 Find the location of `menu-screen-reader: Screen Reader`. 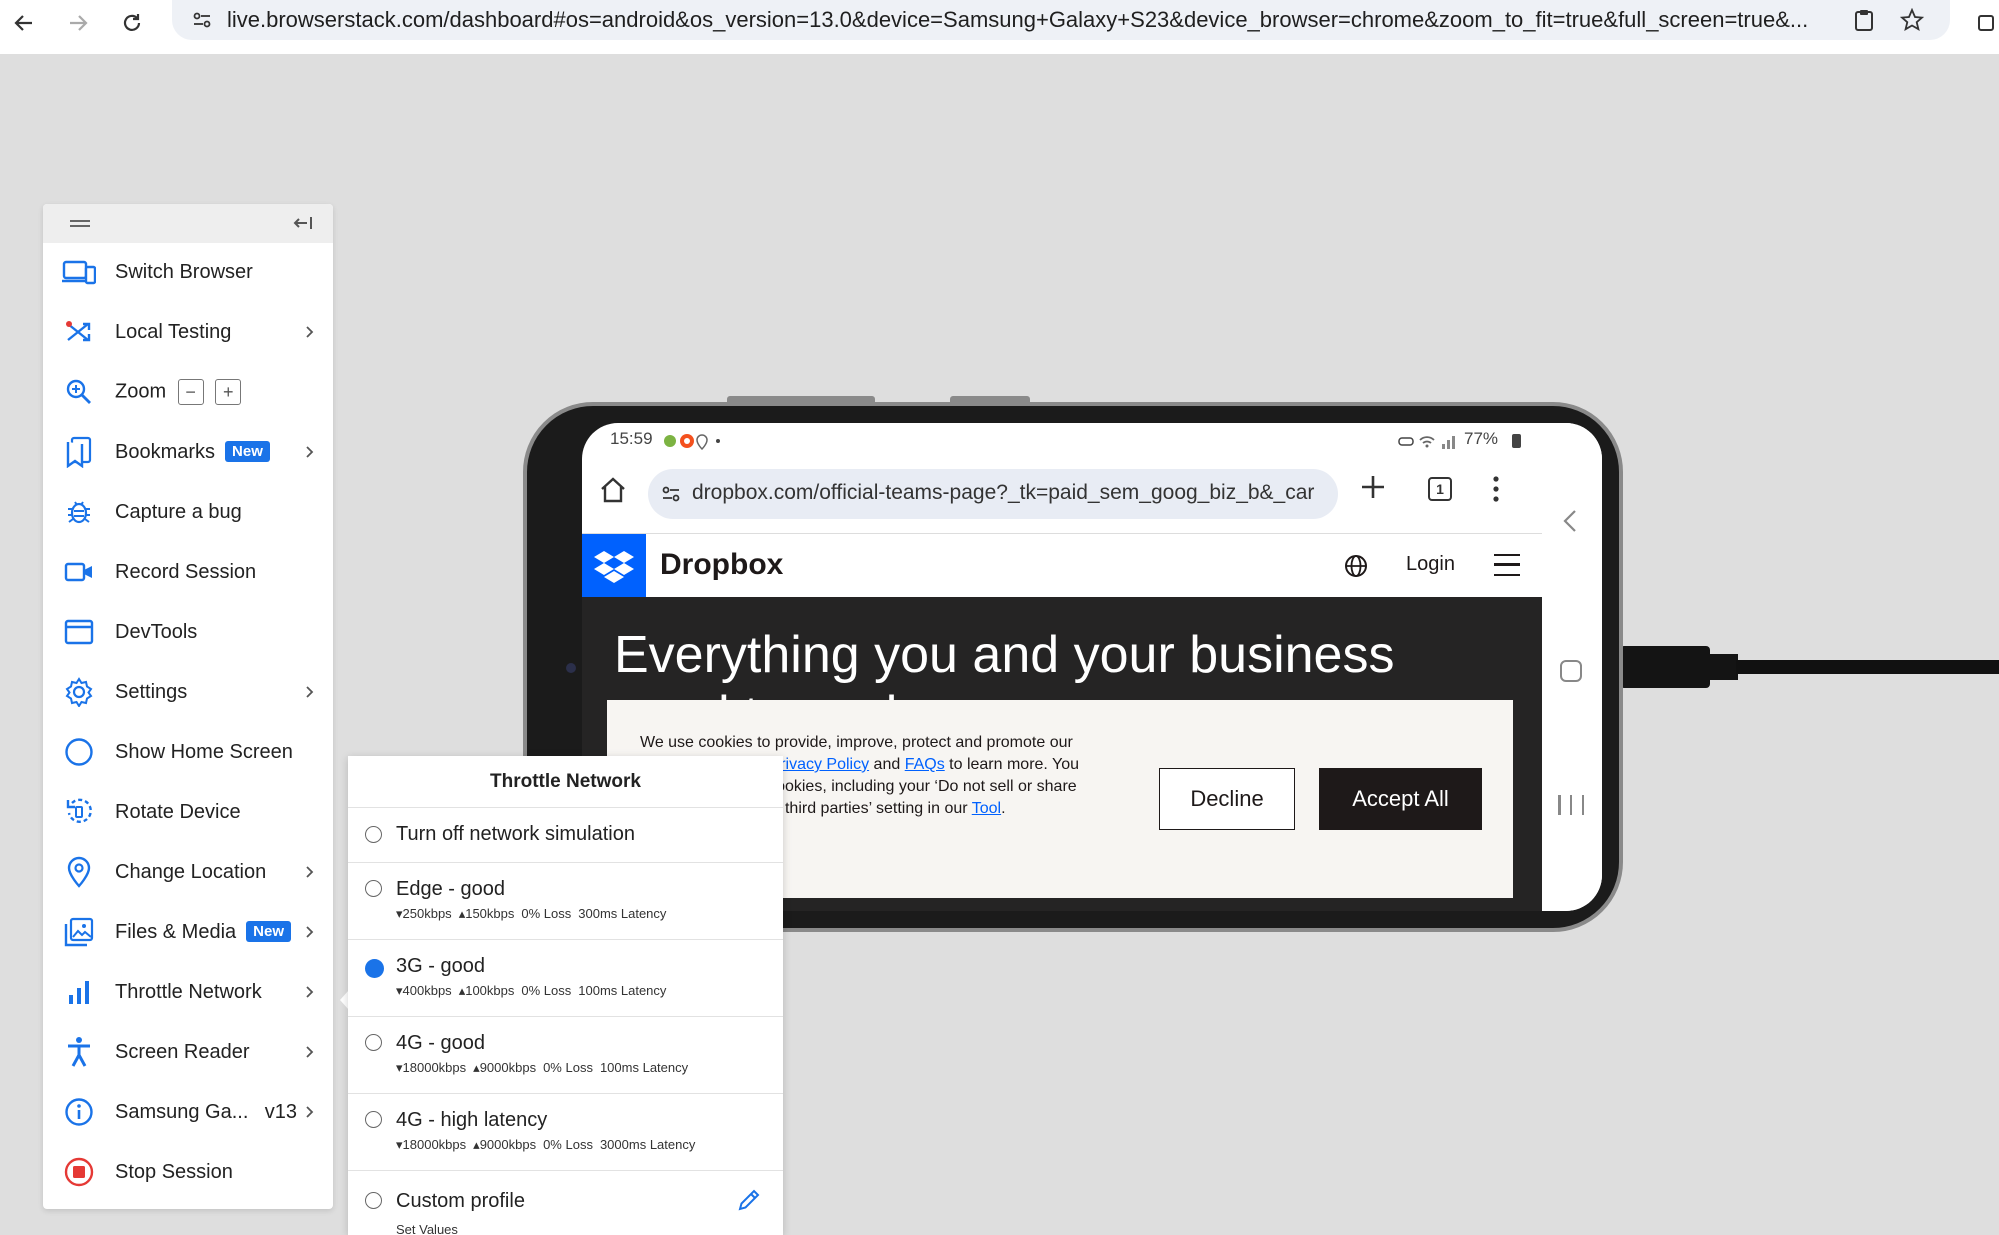

menu-screen-reader: Screen Reader is located at coordinates (188, 1052).